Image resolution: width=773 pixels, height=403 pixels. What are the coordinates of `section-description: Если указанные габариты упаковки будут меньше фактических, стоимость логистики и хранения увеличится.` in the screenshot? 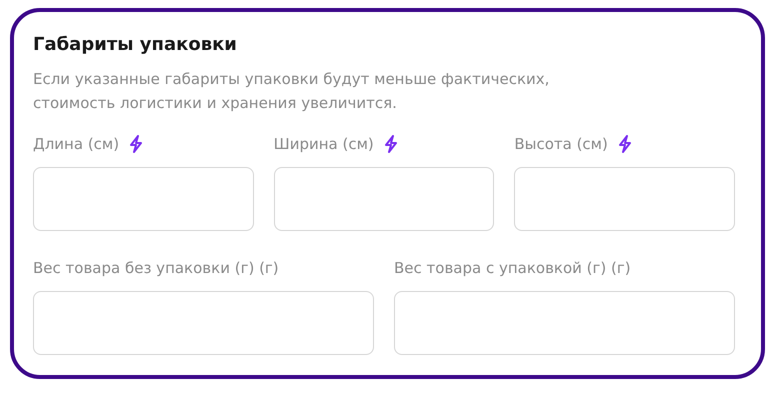 It's located at (291, 91).